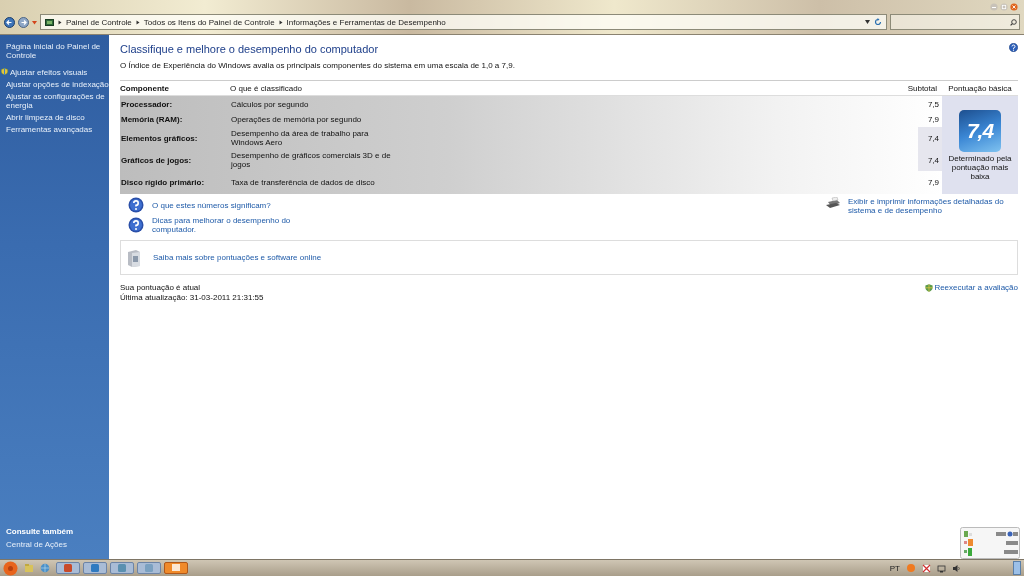  Describe the element at coordinates (980, 167) in the screenshot. I see `base-score-caption: Determinado pela pontuação mais baixa` at that location.